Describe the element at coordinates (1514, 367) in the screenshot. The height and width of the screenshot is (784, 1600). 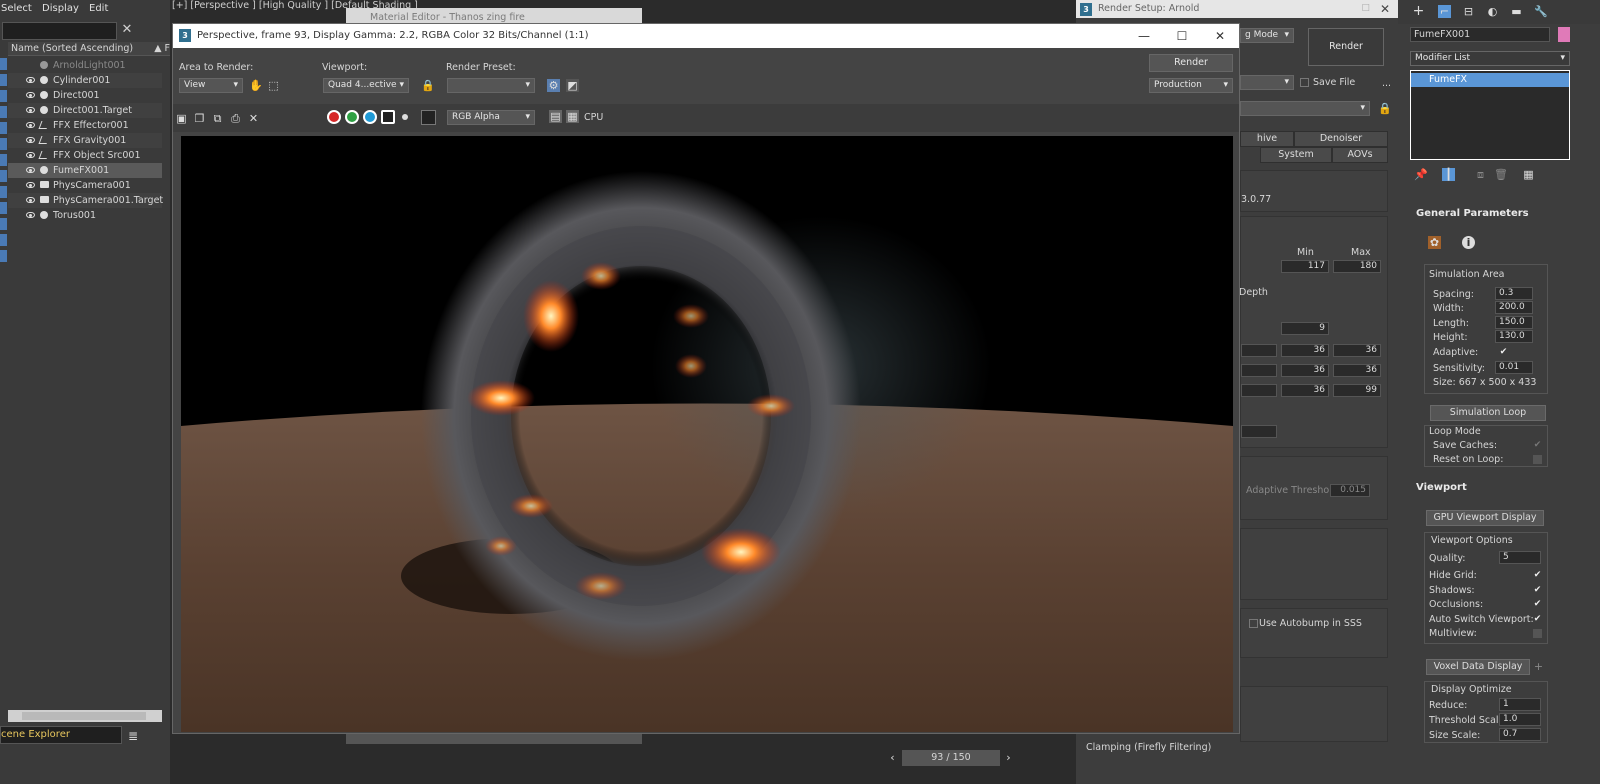
I see `sensitivity-field: 0.01` at that location.